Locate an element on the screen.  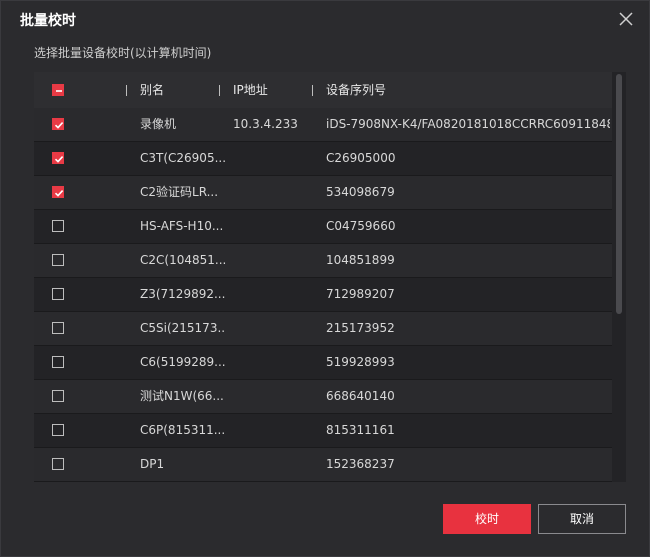
table-row: Z3(7129892... 712989207 is located at coordinates (323, 295).